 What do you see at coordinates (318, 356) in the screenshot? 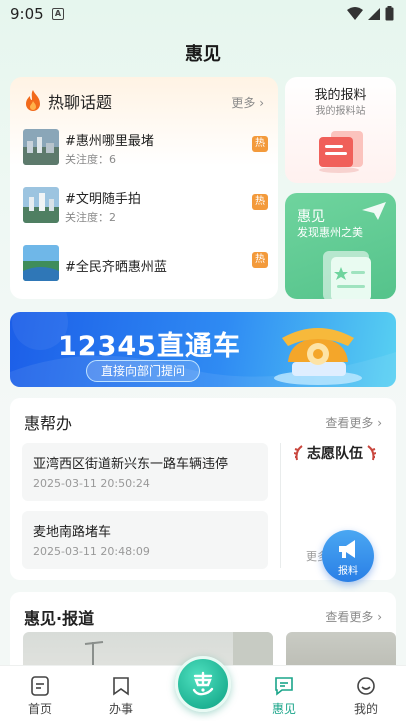
I see `telephone-icon` at bounding box center [318, 356].